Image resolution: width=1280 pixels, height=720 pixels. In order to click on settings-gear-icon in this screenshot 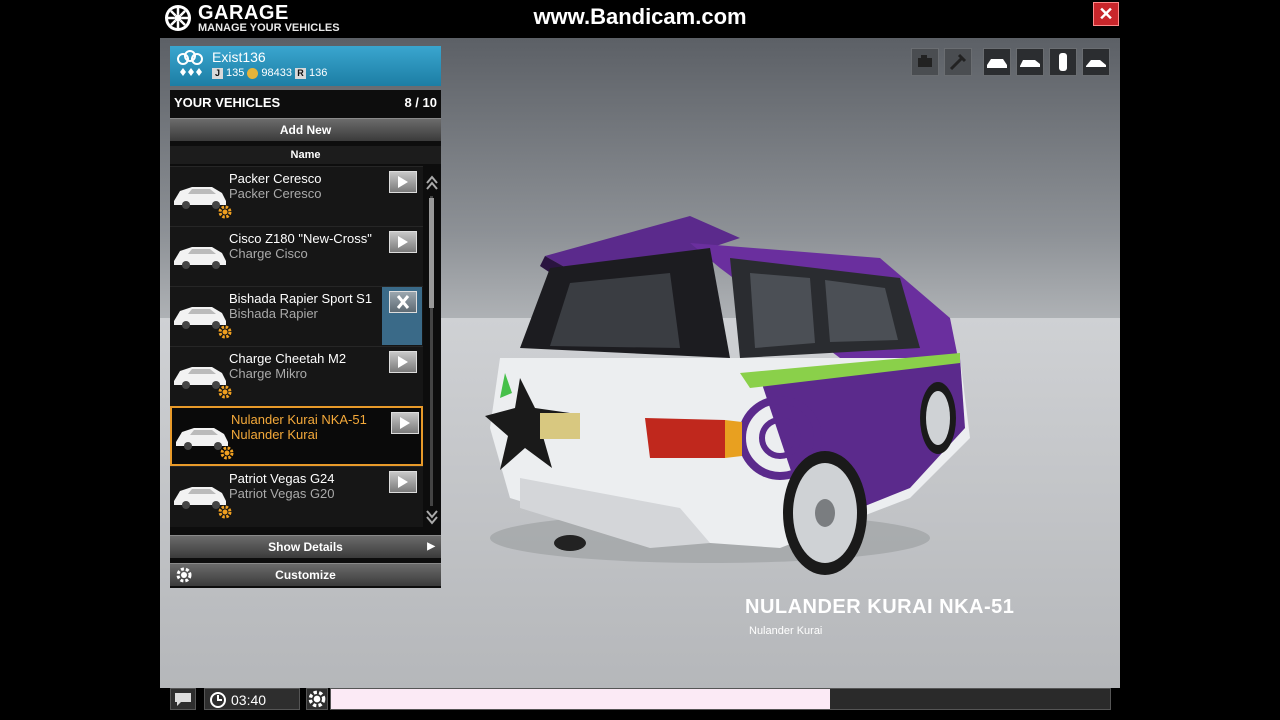, I will do `click(317, 699)`.